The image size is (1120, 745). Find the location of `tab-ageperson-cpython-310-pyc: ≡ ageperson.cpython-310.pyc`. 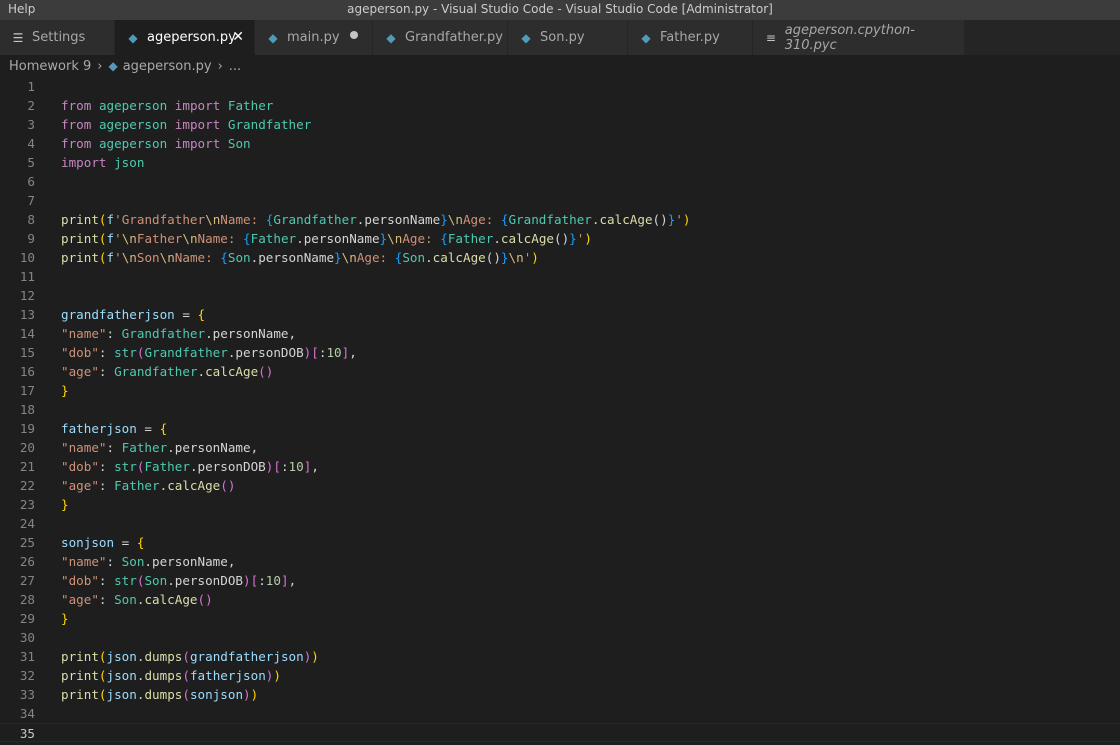

tab-ageperson-cpython-310-pyc: ≡ ageperson.cpython-310.pyc is located at coordinates (859, 37).